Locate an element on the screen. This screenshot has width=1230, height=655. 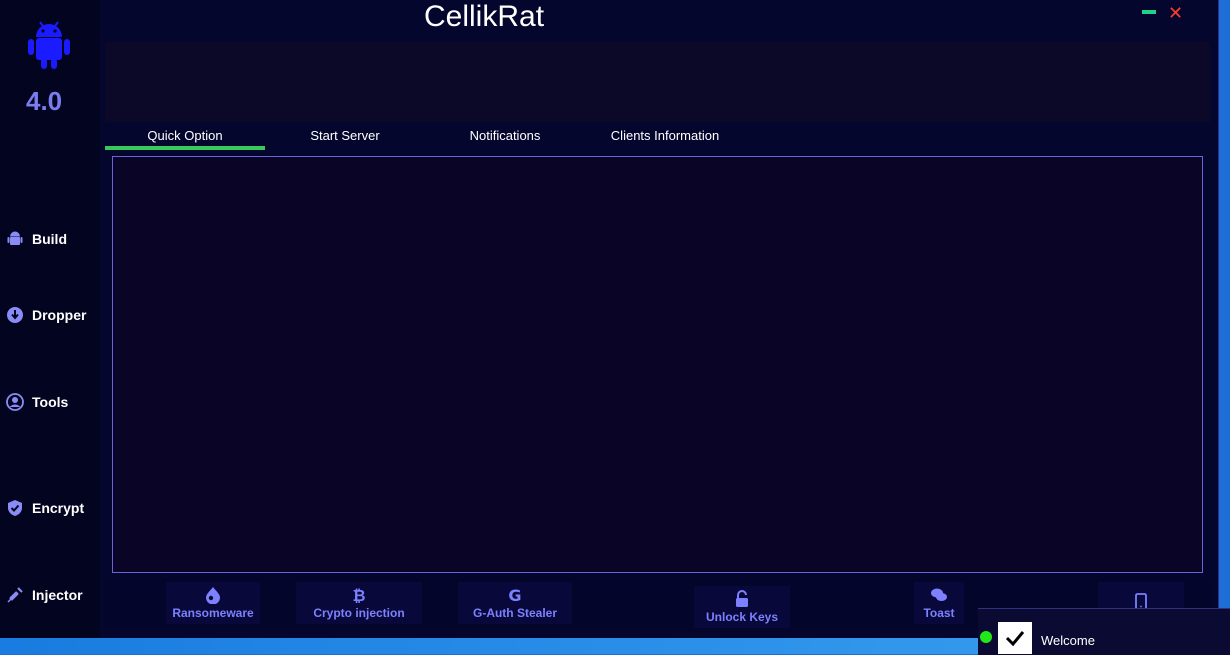
app-version: 4.0 is located at coordinates (44, 101).